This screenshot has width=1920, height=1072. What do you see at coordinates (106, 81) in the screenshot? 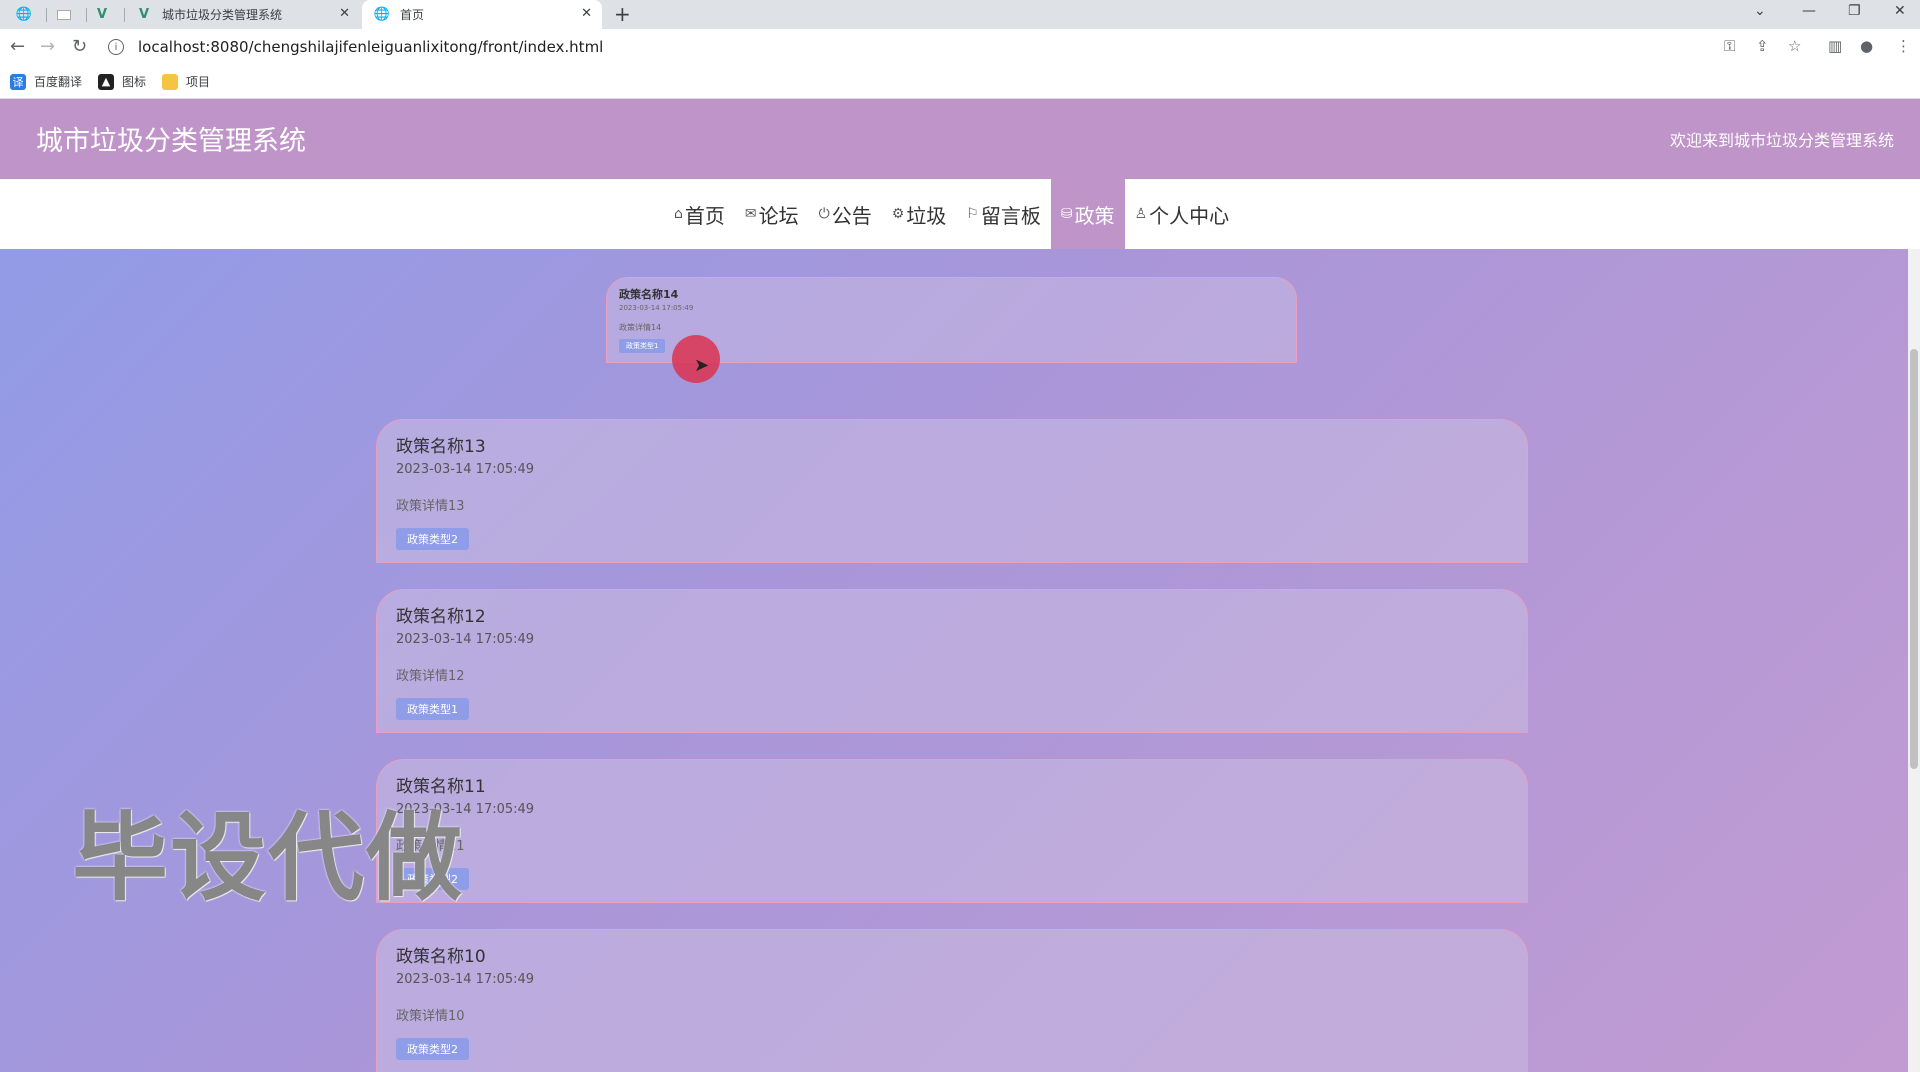
I see `image-icon: ▲` at bounding box center [106, 81].